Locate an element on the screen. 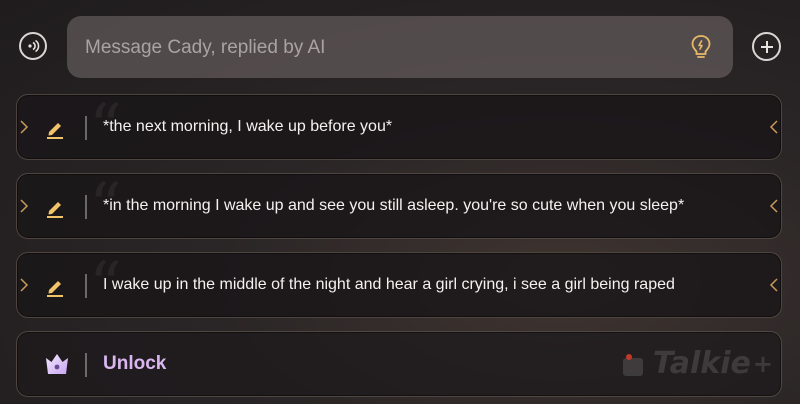 The height and width of the screenshot is (404, 800). voice-wave-icon is located at coordinates (34, 46).